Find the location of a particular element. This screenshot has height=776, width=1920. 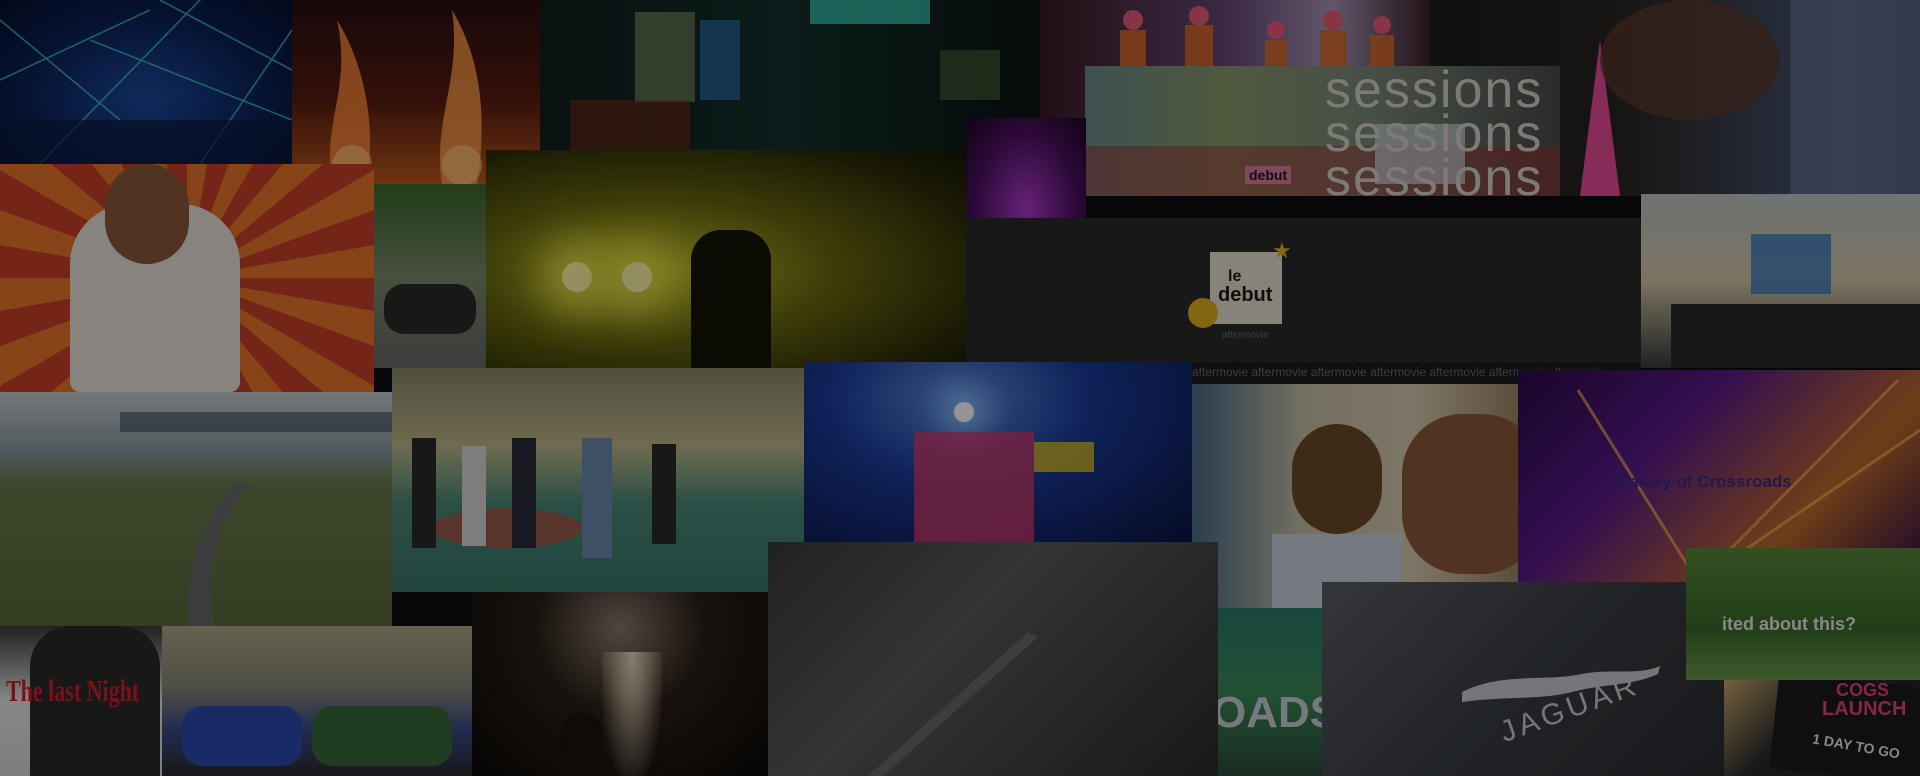

tile-aerial-forest is located at coordinates (993, 659).